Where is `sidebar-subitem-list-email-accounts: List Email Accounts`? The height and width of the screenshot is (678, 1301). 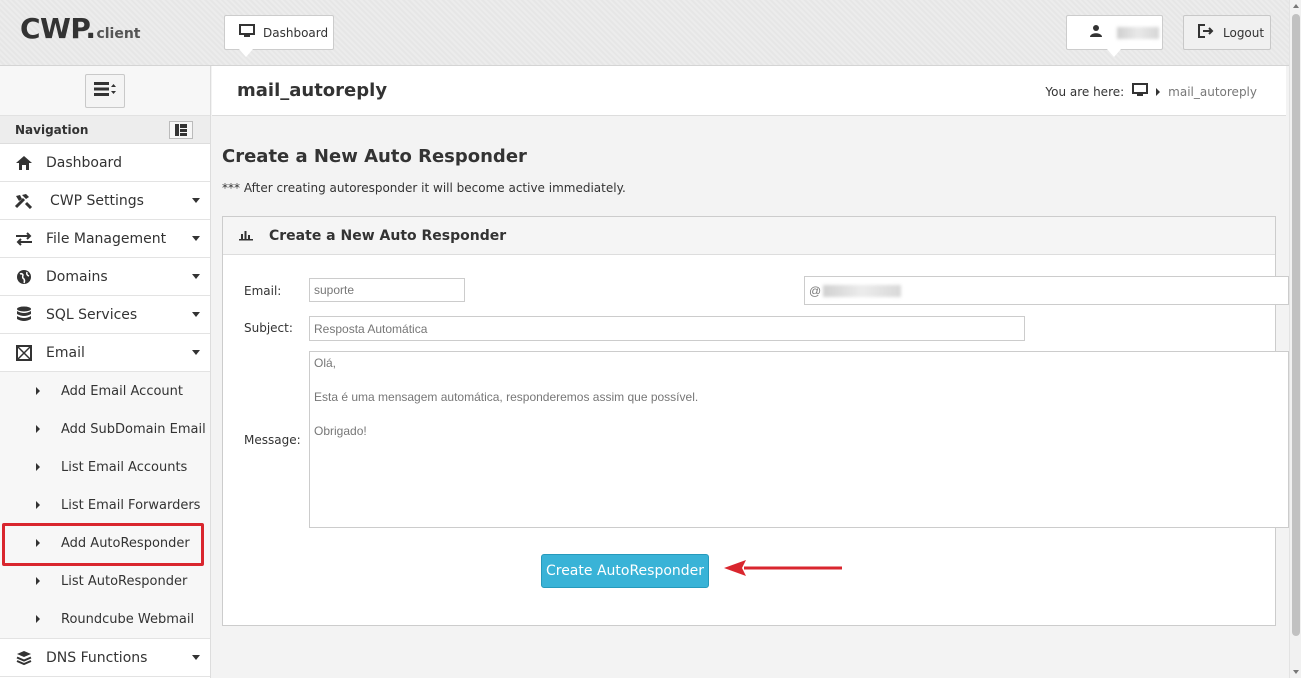 sidebar-subitem-list-email-accounts: List Email Accounts is located at coordinates (105, 467).